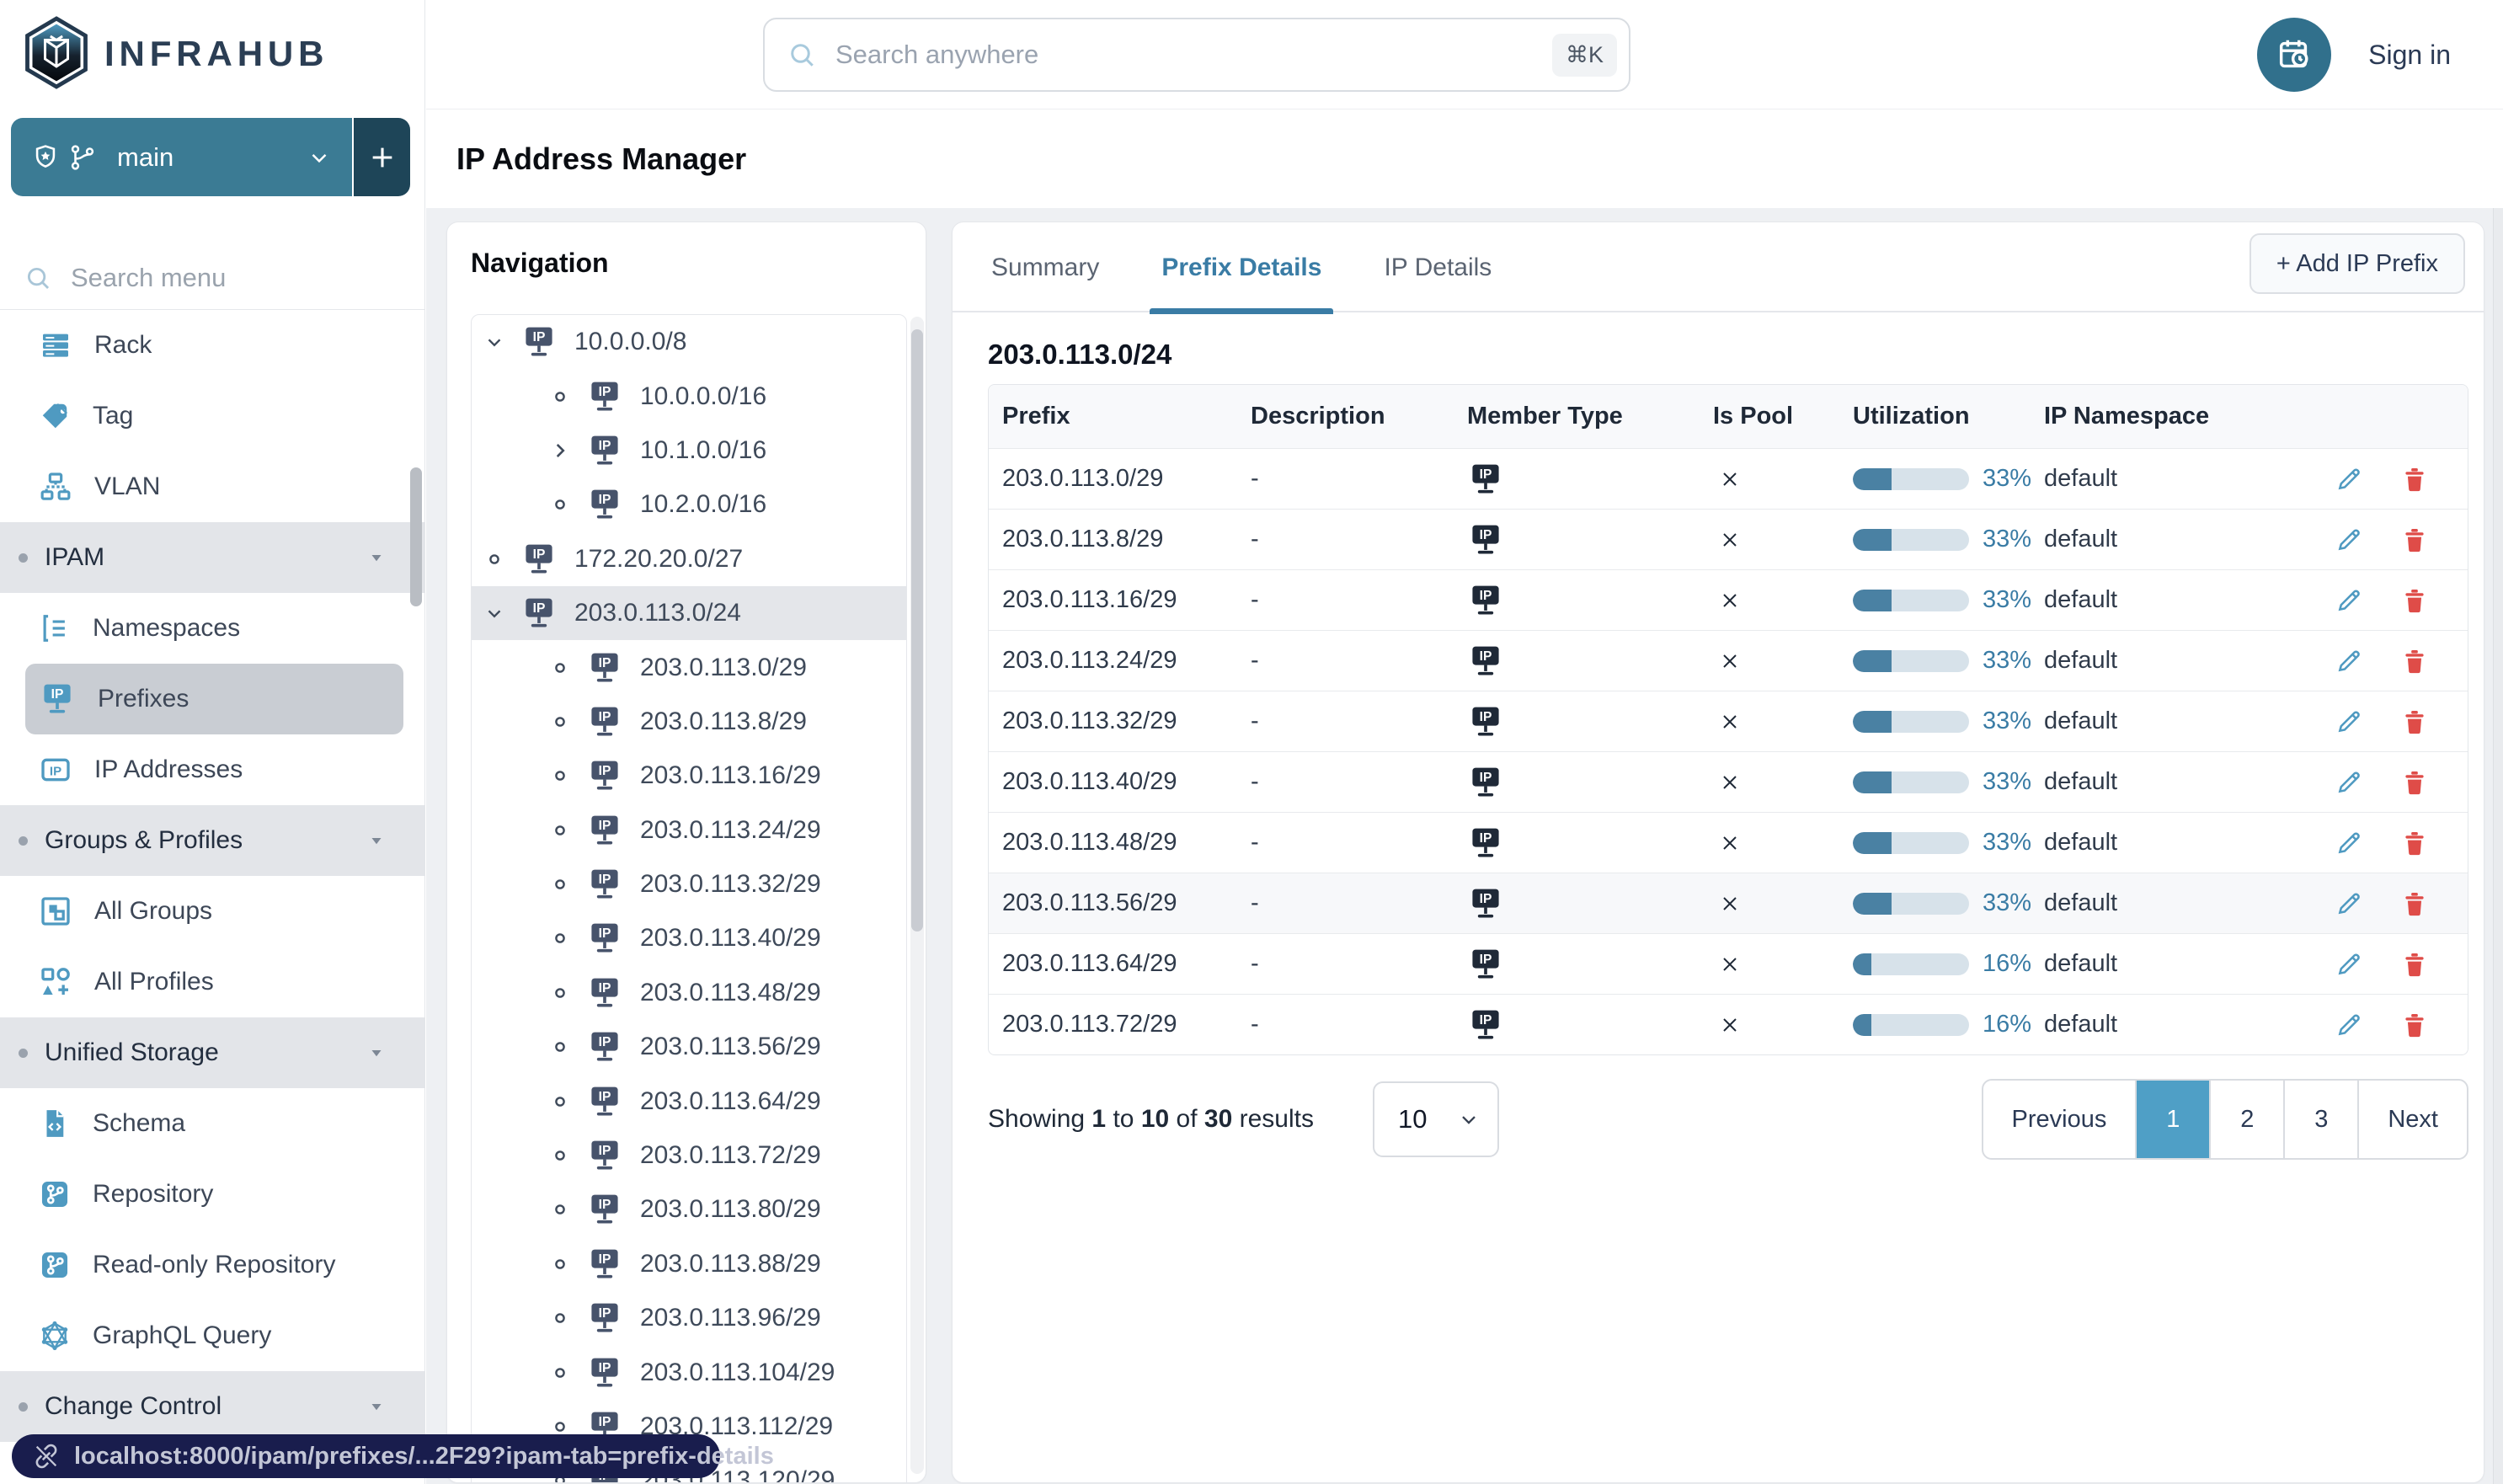  I want to click on tree-node: IP 203.0.113.32/29, so click(689, 884).